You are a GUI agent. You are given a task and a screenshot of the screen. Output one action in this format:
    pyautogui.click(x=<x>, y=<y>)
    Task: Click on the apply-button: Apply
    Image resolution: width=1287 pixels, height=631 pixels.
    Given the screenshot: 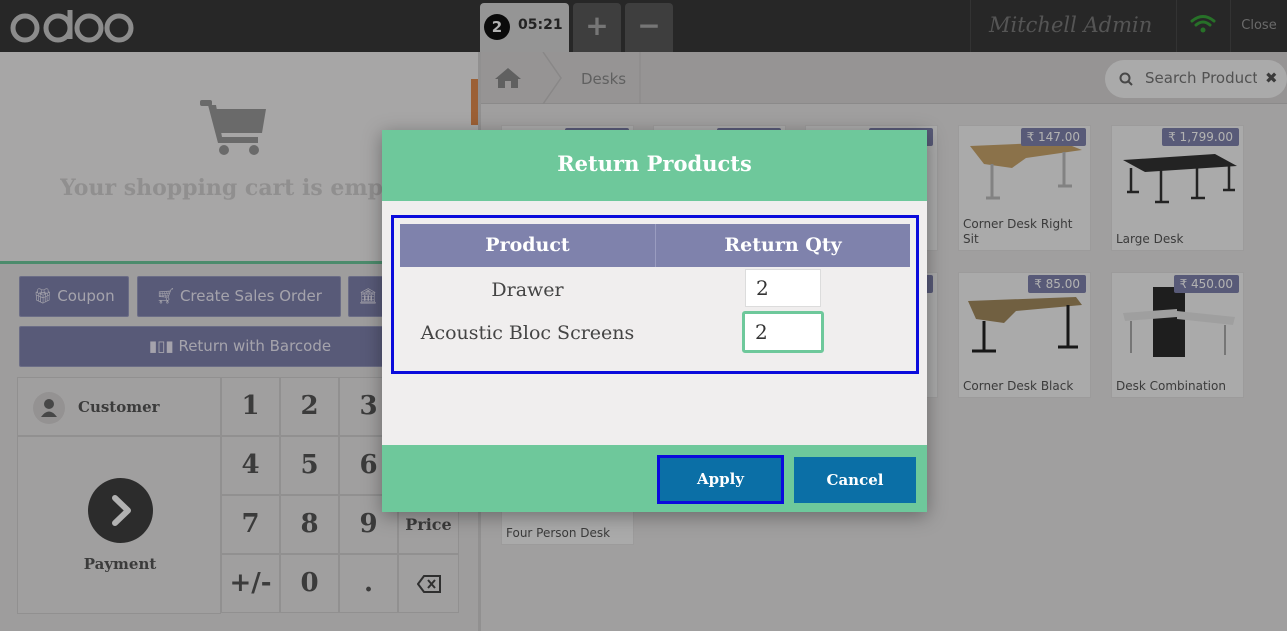 What is the action you would take?
    pyautogui.click(x=720, y=479)
    